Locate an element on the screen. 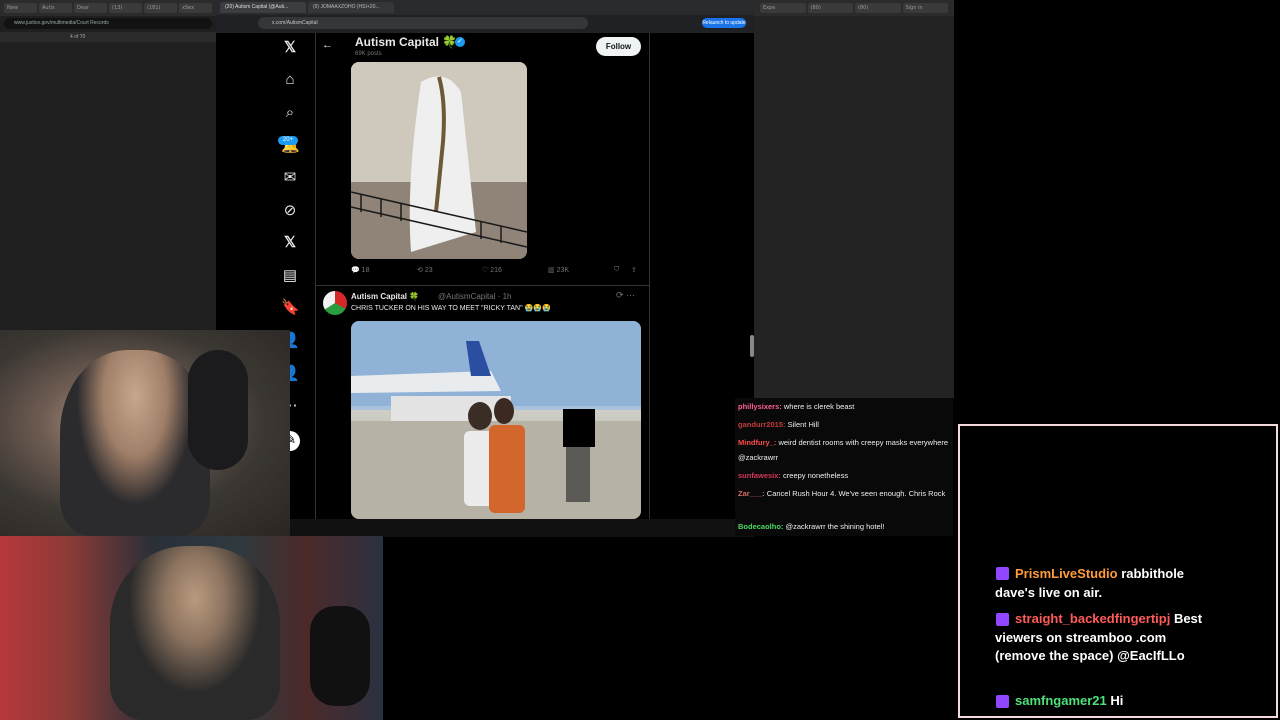 The height and width of the screenshot is (720, 1280). avatar is located at coordinates (335, 303).